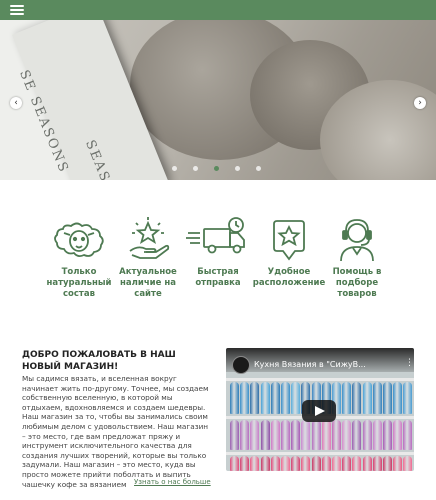 Image resolution: width=436 pixels, height=500 pixels. I want to click on welcome-title: ДОБРО ПОЖАЛОВАТЬ В НАШ НОВЫЙ МАГАЗИН!, so click(99, 361).